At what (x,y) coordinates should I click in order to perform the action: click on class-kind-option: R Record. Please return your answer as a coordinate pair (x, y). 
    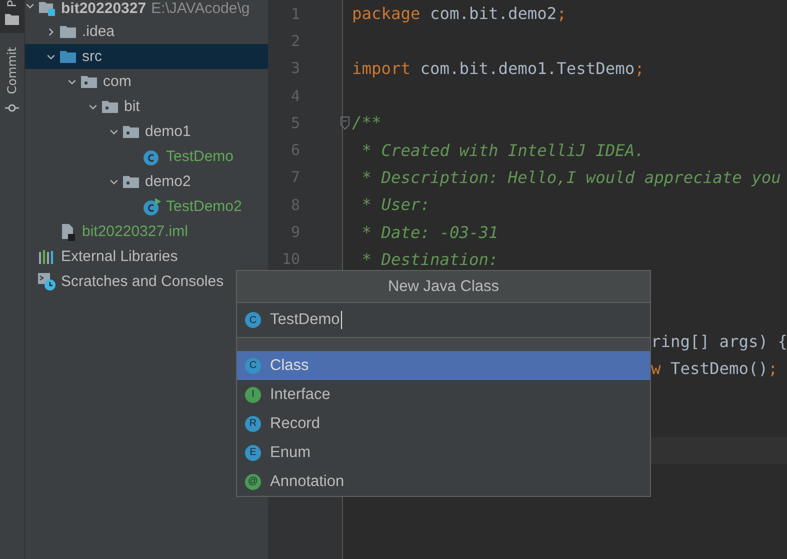
    Looking at the image, I should click on (443, 423).